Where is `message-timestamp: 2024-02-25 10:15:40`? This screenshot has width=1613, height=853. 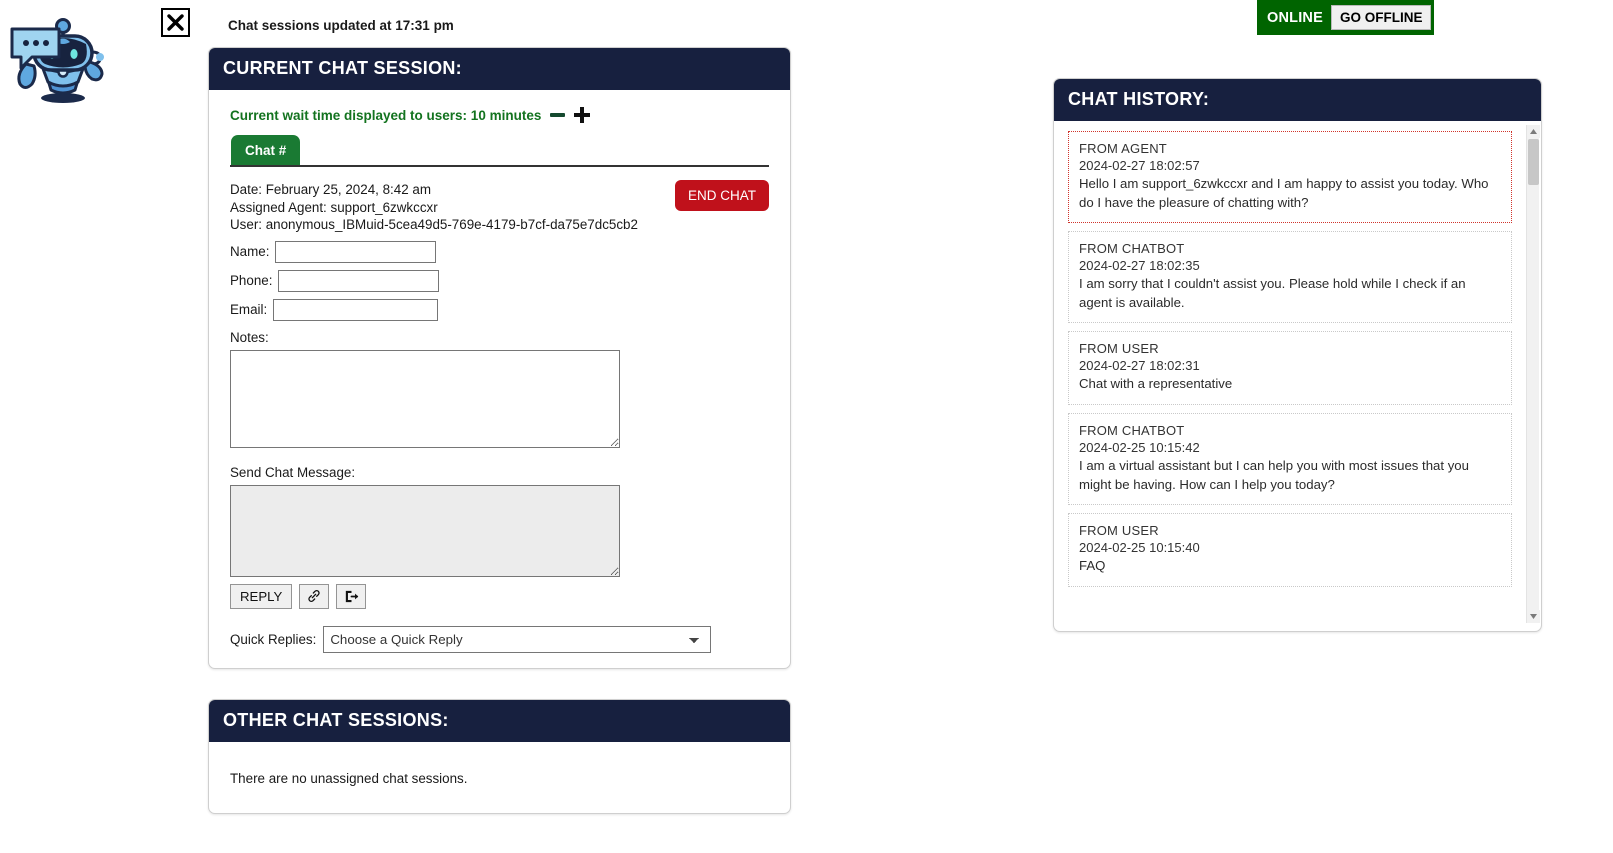
message-timestamp: 2024-02-25 10:15:40 is located at coordinates (1139, 548).